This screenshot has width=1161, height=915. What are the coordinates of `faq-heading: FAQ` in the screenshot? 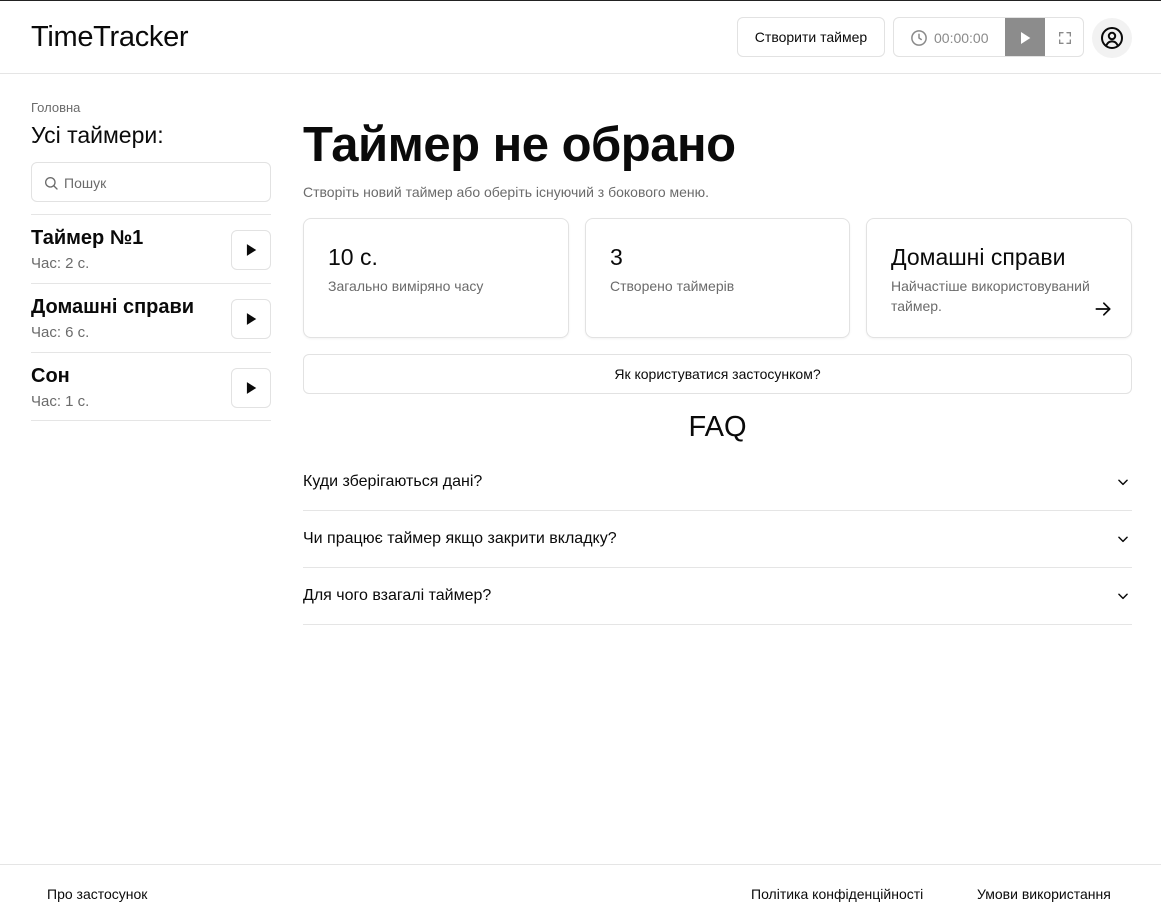 It's located at (717, 427).